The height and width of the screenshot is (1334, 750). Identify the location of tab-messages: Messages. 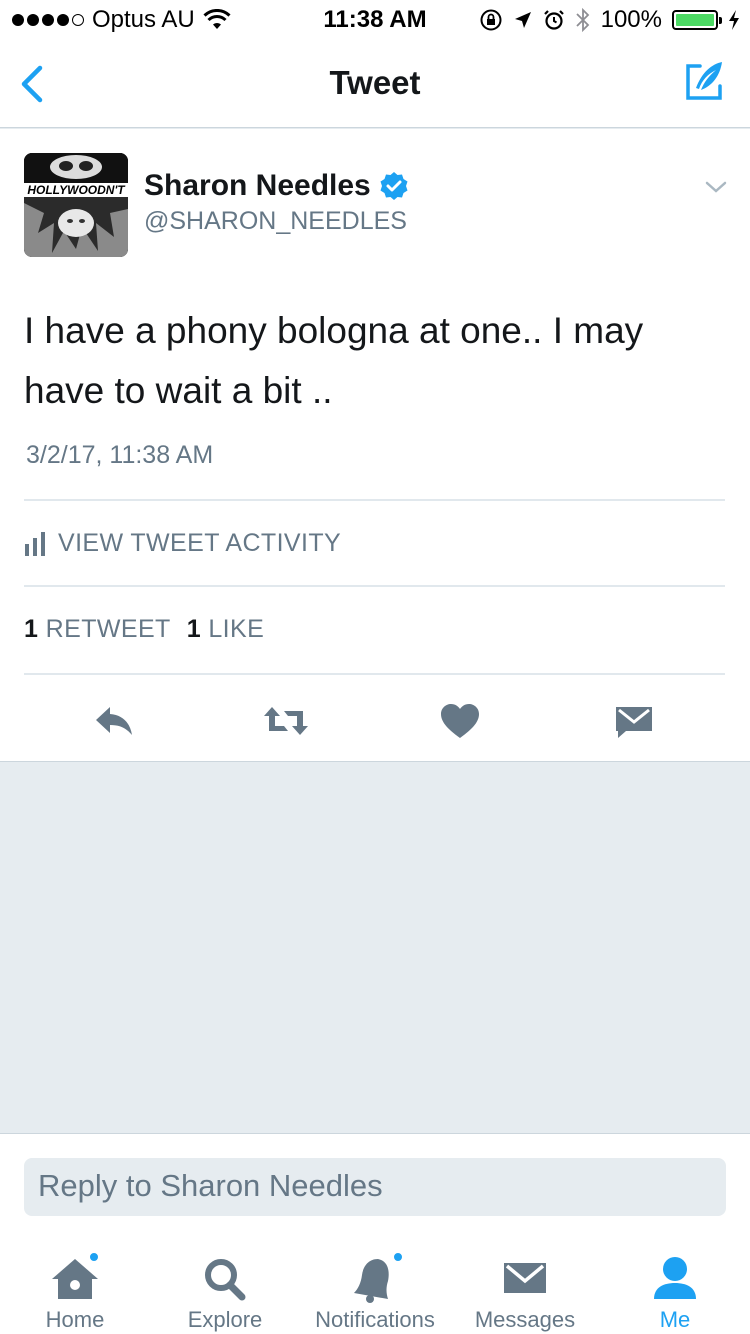
(525, 1288).